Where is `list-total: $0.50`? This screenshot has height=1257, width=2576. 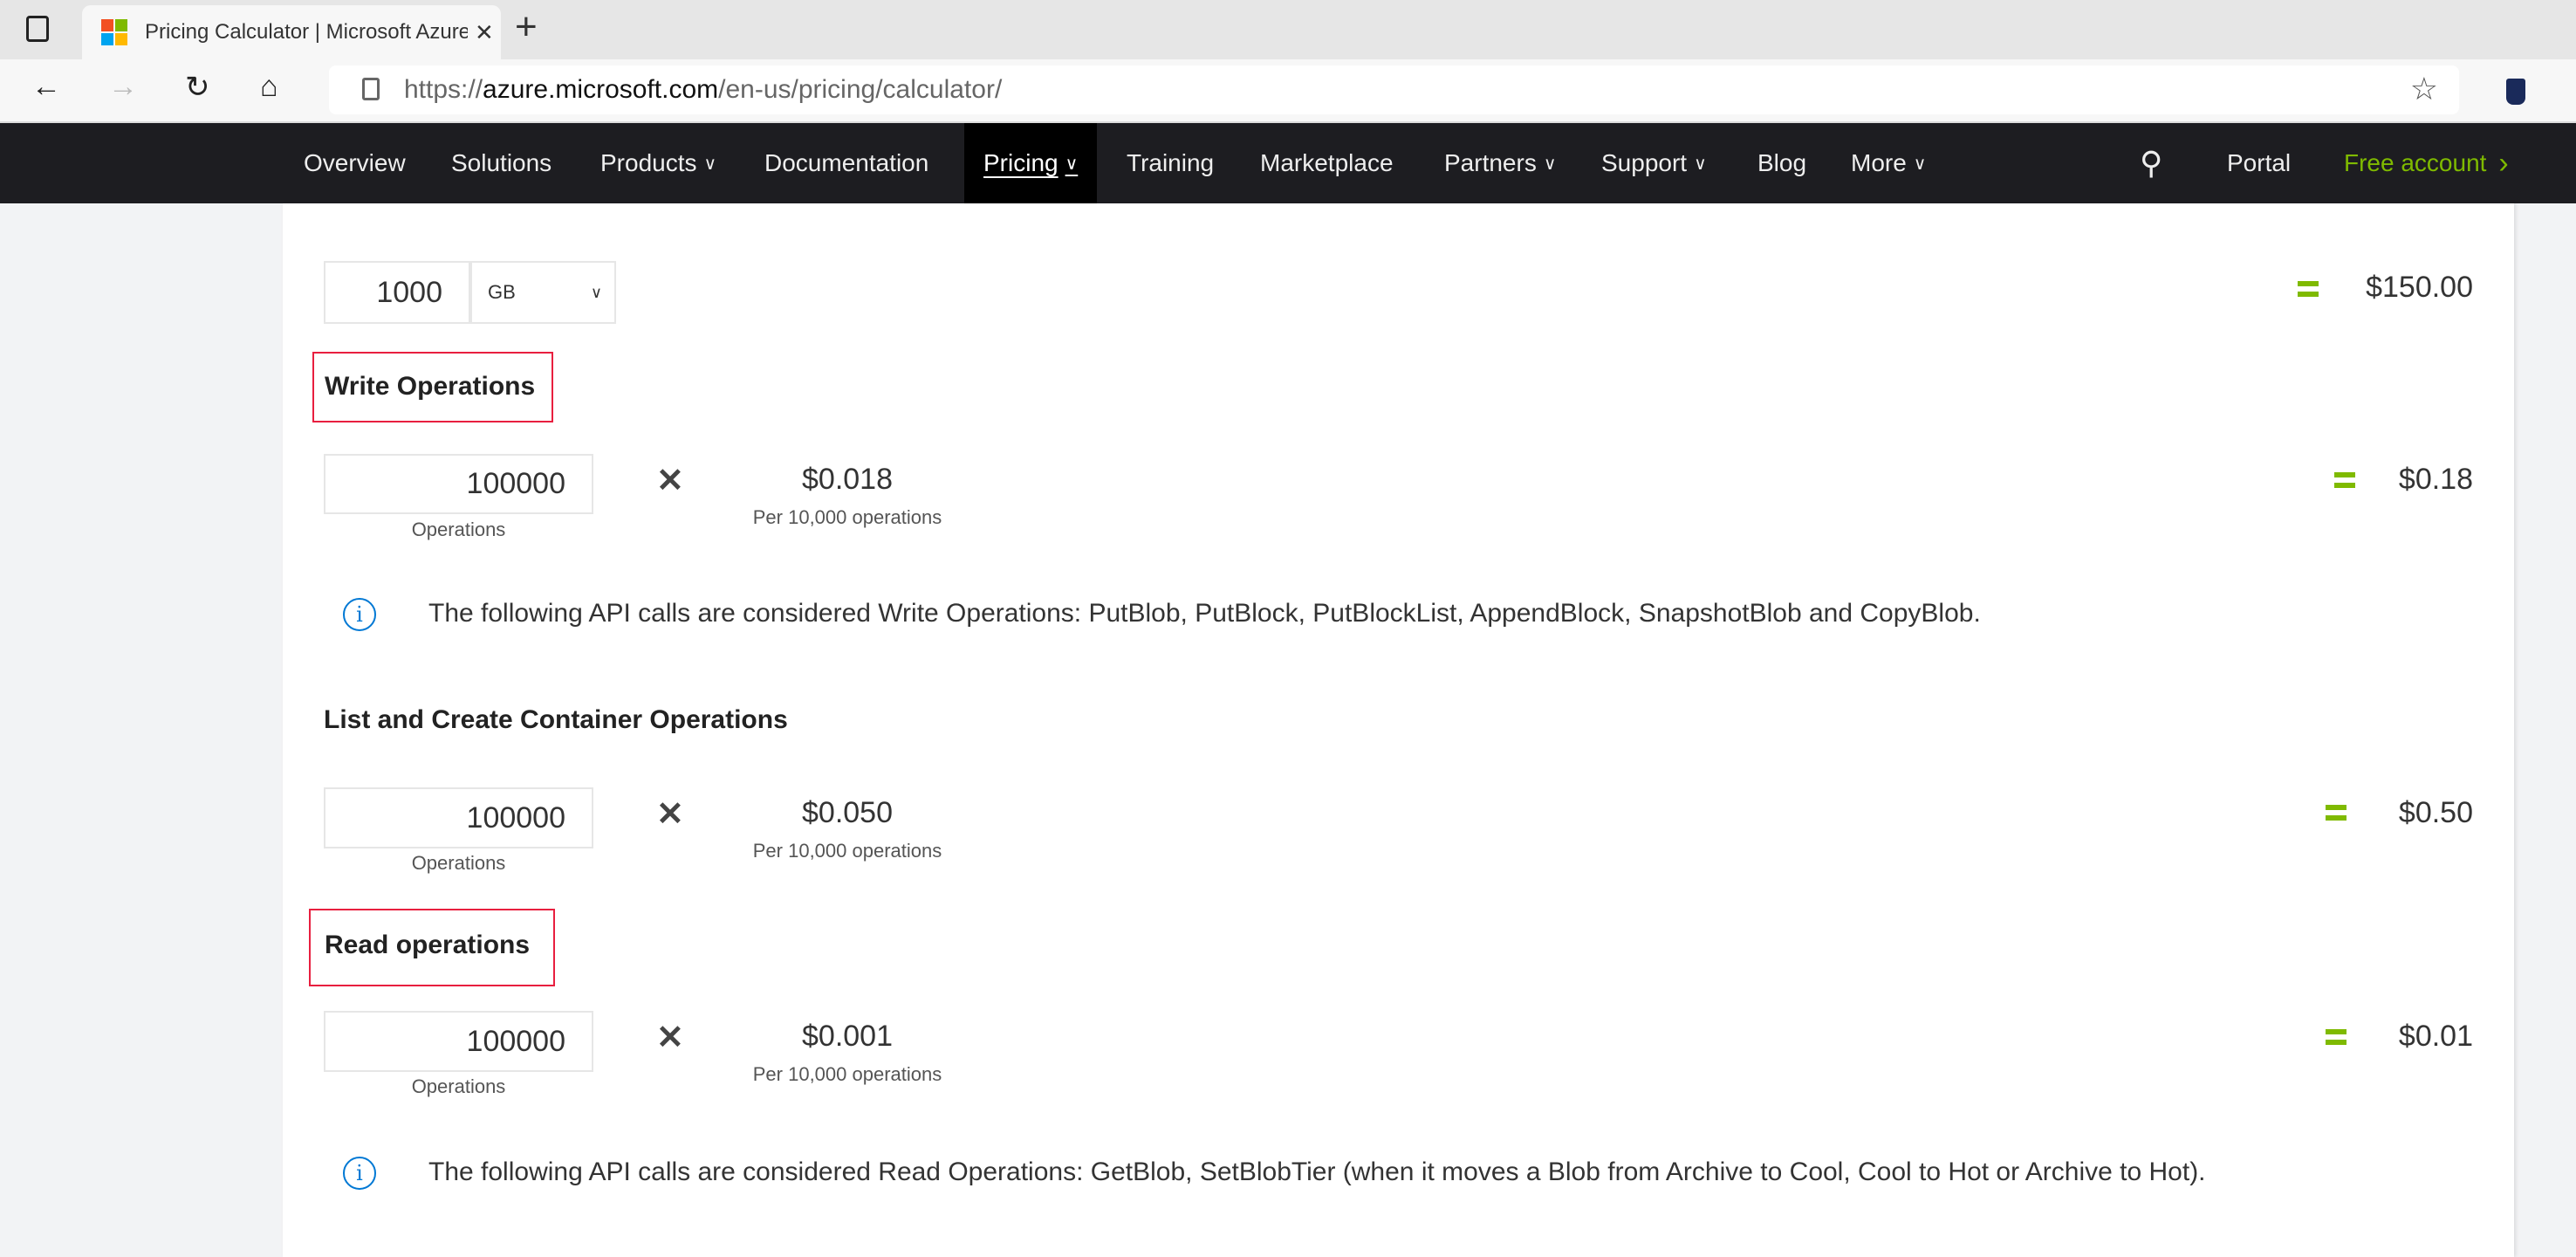 list-total: $0.50 is located at coordinates (2436, 812).